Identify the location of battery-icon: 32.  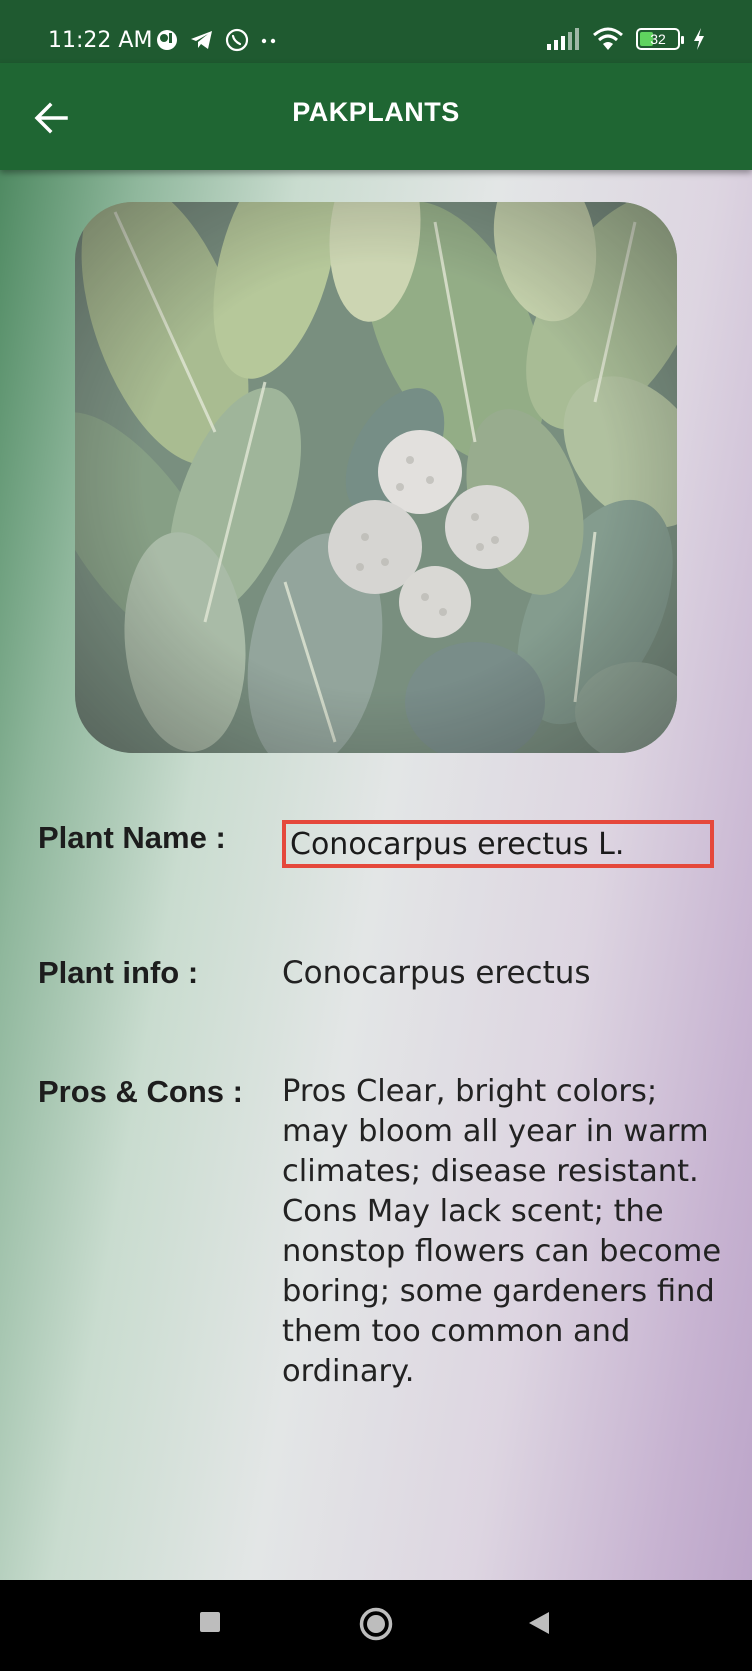
(660, 39).